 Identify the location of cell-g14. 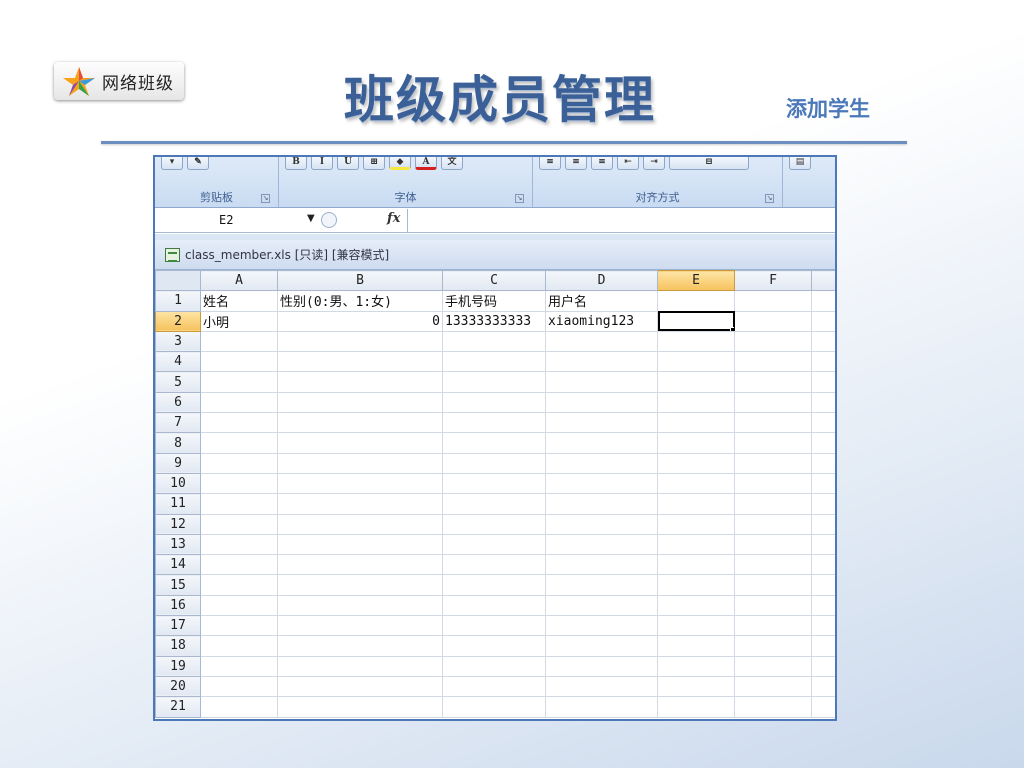
(823, 565).